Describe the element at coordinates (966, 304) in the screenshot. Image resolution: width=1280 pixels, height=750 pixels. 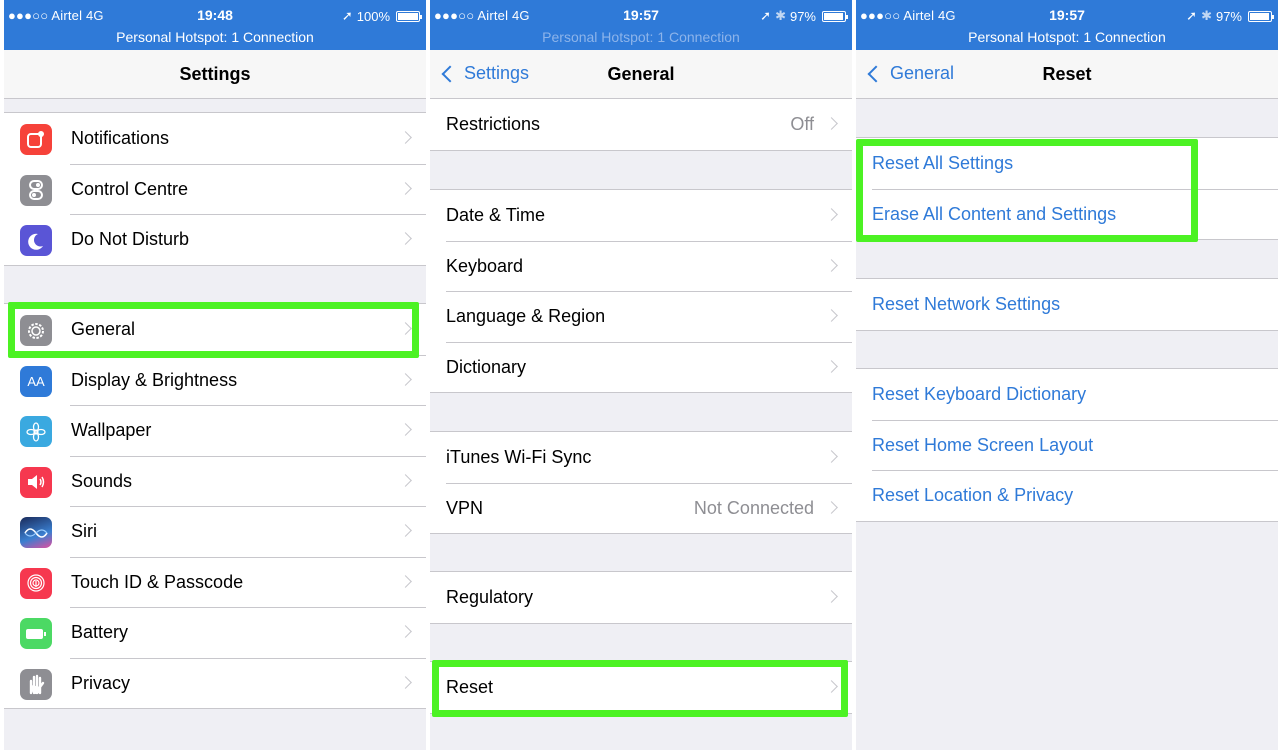
I see `item-label: Reset Network Settings` at that location.